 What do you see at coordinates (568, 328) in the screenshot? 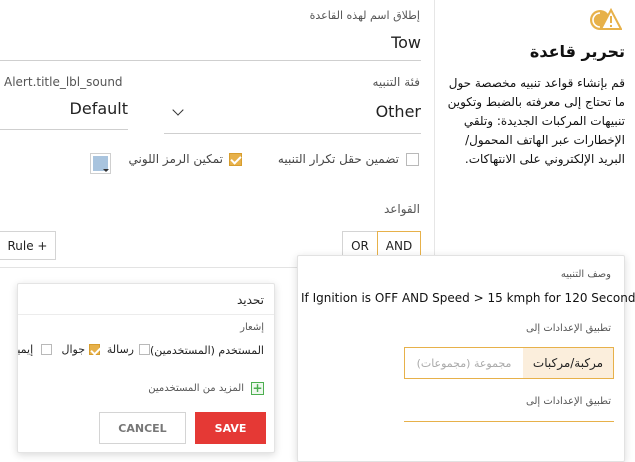
I see `apply-settings-label: تطبيق الإعدادات إلى` at bounding box center [568, 328].